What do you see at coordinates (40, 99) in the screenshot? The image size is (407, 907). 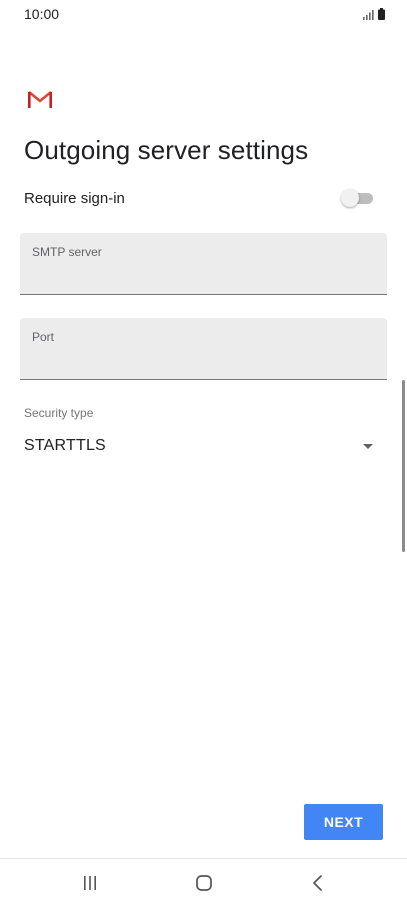 I see `gmail-logo` at bounding box center [40, 99].